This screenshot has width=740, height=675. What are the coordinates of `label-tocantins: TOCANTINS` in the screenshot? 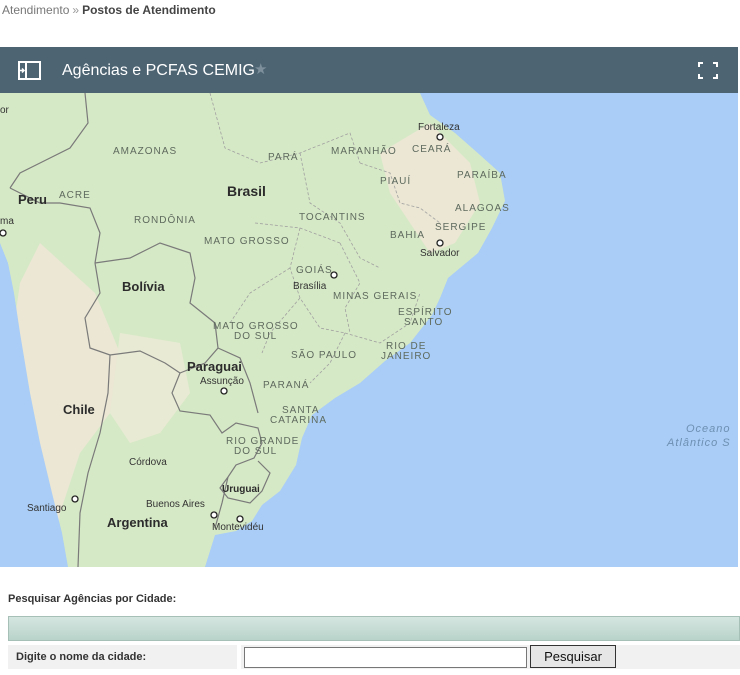 It's located at (332, 217).